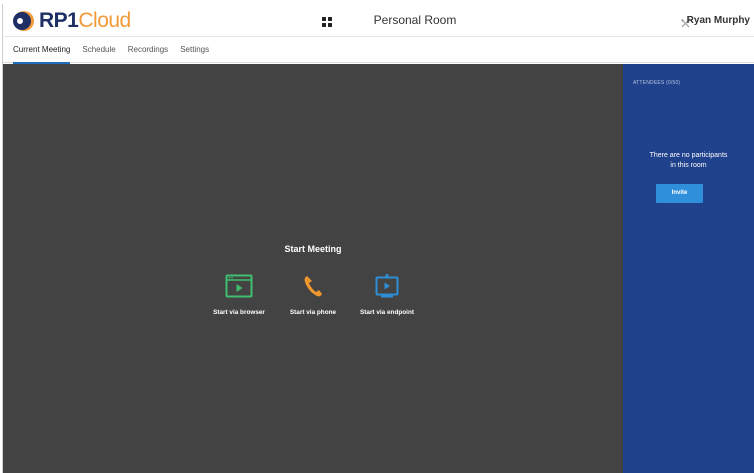 The width and height of the screenshot is (754, 473). What do you see at coordinates (313, 312) in the screenshot?
I see `start-via-phone-label: Start via phone` at bounding box center [313, 312].